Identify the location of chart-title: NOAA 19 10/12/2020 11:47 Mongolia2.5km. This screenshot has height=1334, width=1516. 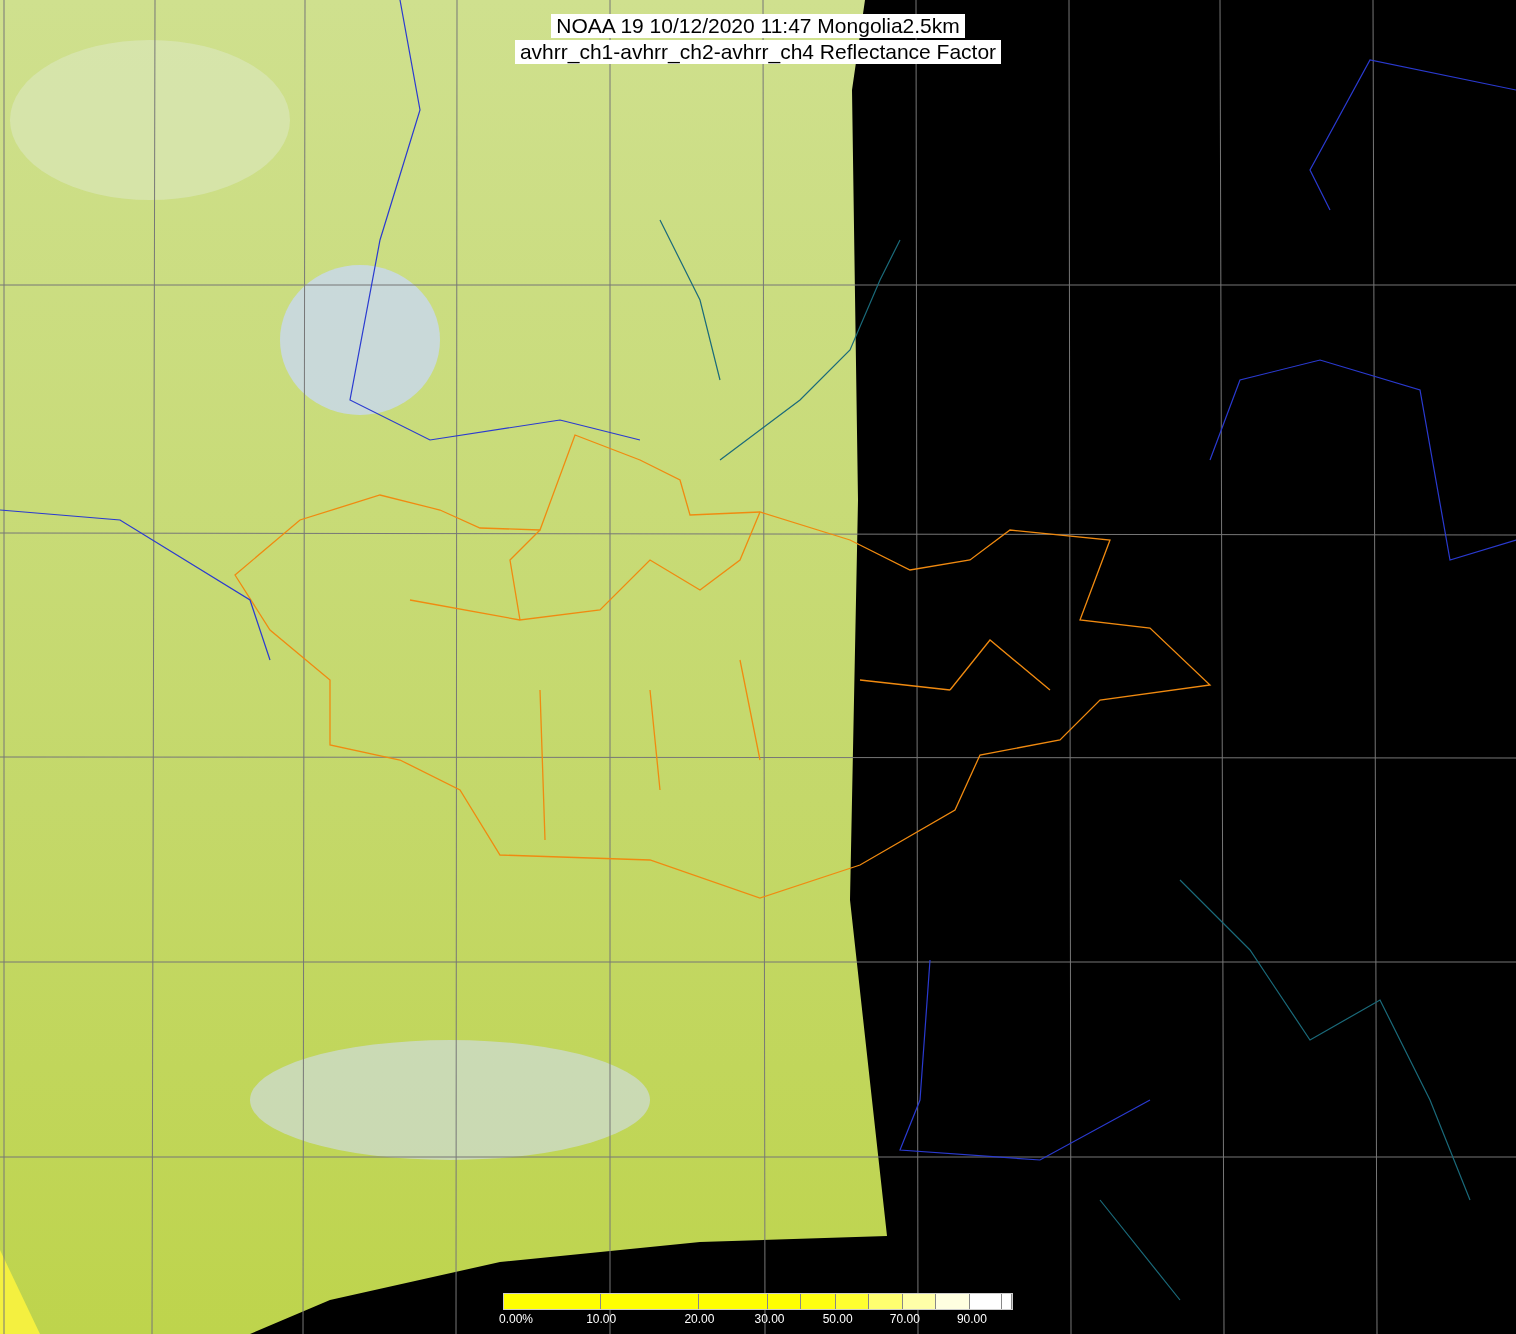
(758, 26).